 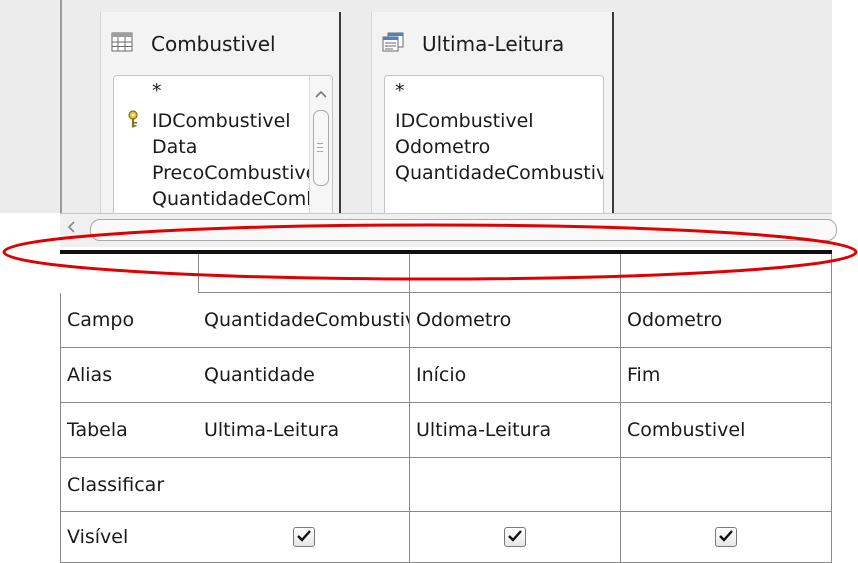 What do you see at coordinates (71, 227) in the screenshot?
I see `scroll-left-icon` at bounding box center [71, 227].